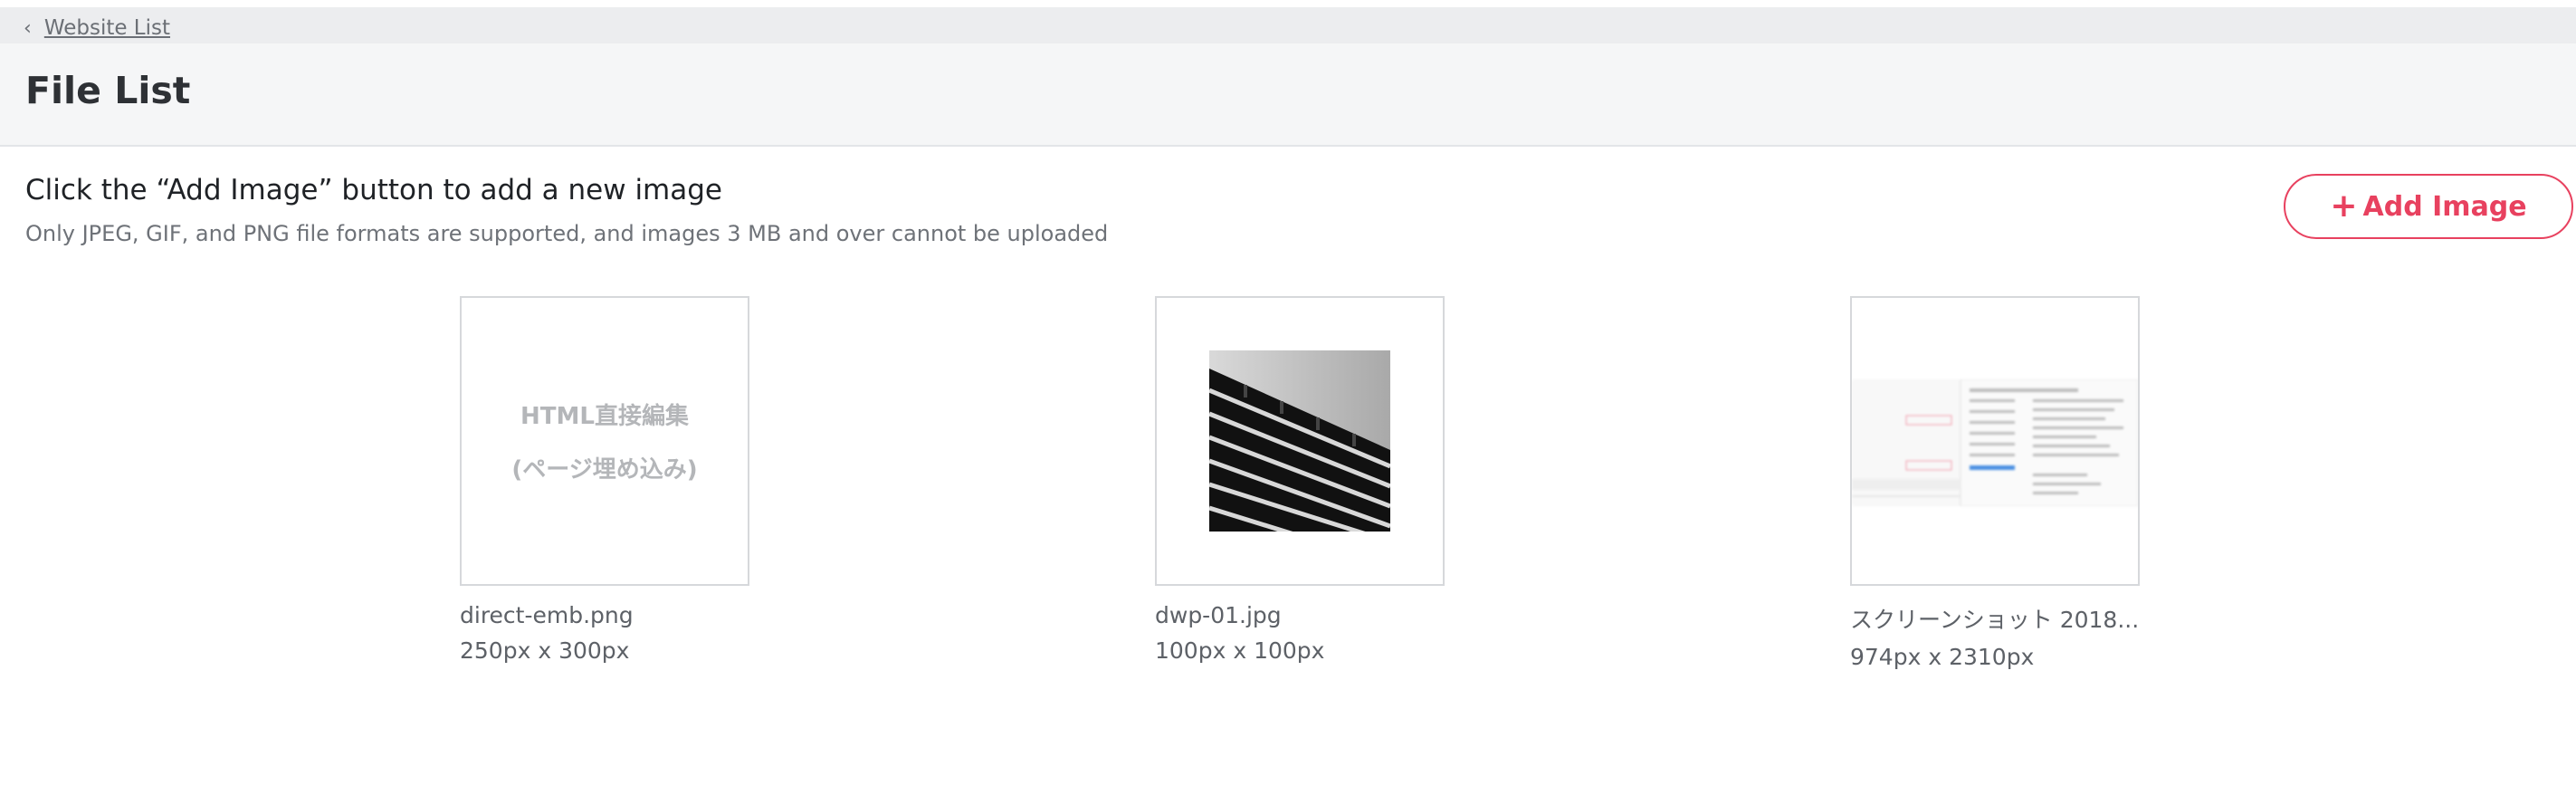  What do you see at coordinates (547, 615) in the screenshot?
I see `file-name: direct-emb.png` at bounding box center [547, 615].